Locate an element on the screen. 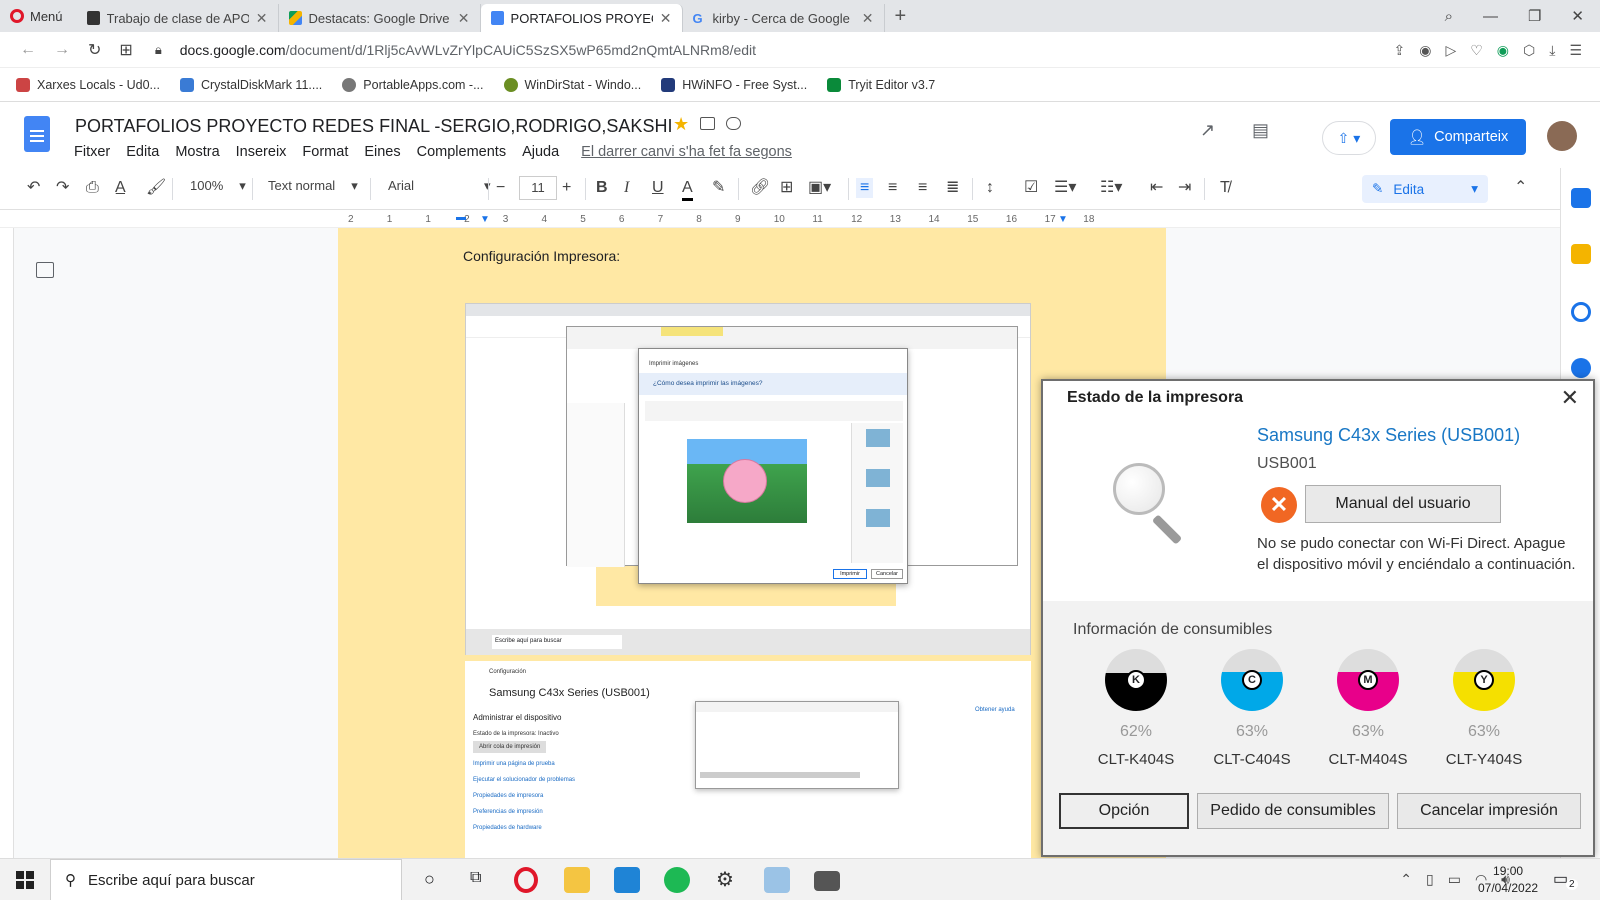 This screenshot has height=900, width=1600. reload-icon: ↻ is located at coordinates (94, 50).